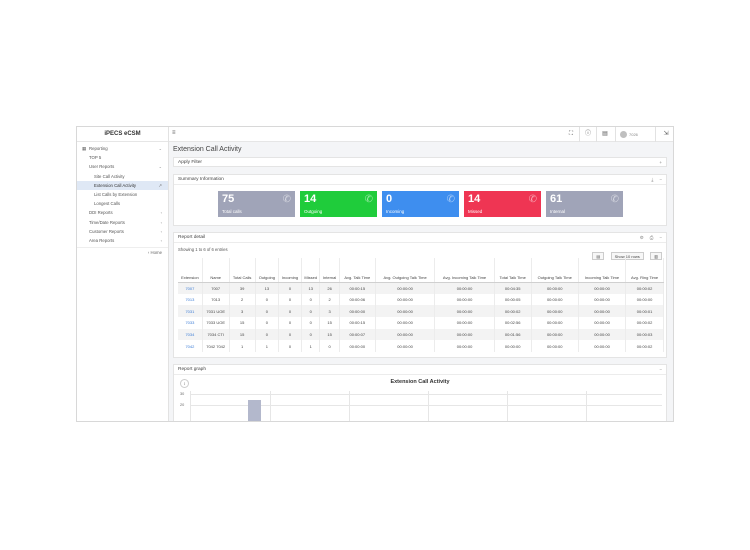  I want to click on extension-link: 7007, so click(190, 288).